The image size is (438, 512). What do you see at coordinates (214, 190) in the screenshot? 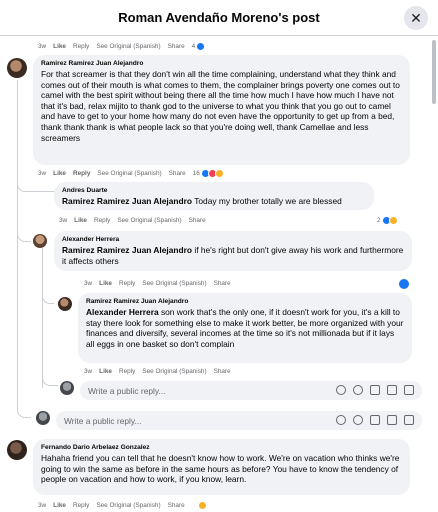
I see `comment-author: Andres Duarte` at bounding box center [214, 190].